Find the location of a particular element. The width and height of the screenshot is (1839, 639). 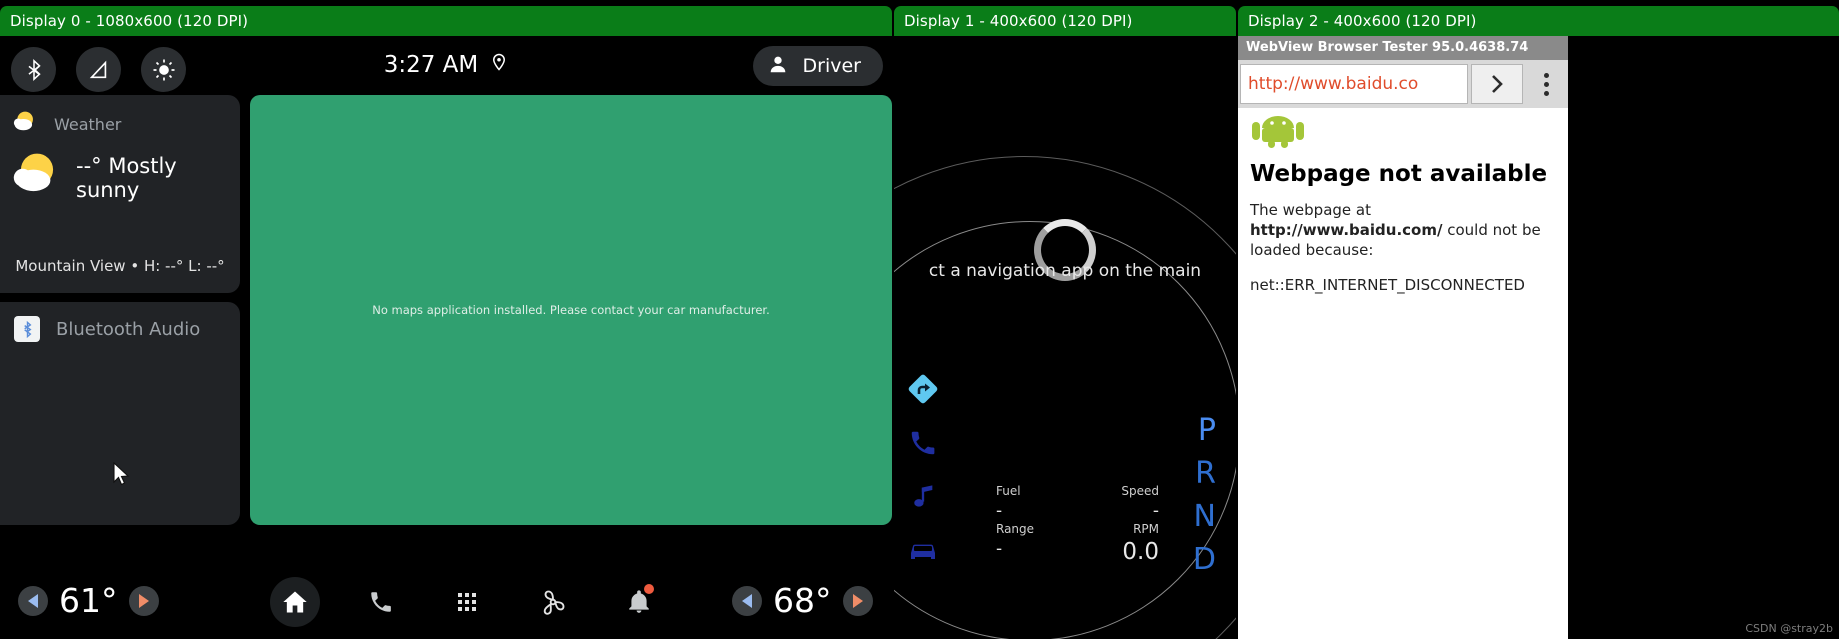

window-title-display-0: Display 0 - 1080x600 (120 DPI) is located at coordinates (446, 21).